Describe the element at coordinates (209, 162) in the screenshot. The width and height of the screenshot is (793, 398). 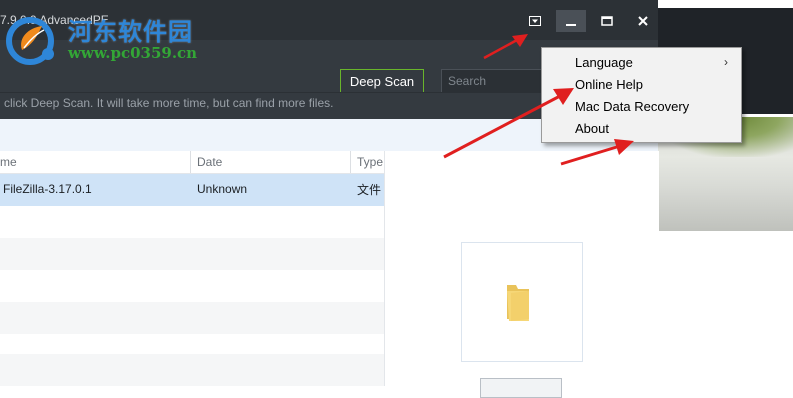
I see `column-header-date: Date` at that location.